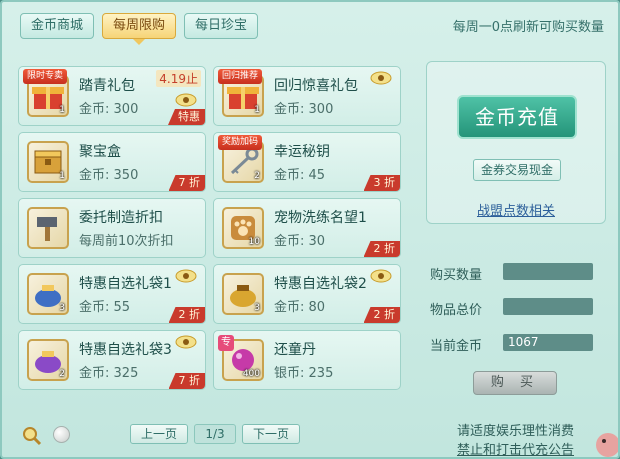  What do you see at coordinates (456, 275) in the screenshot?
I see `qty-label: 购买数量` at bounding box center [456, 275].